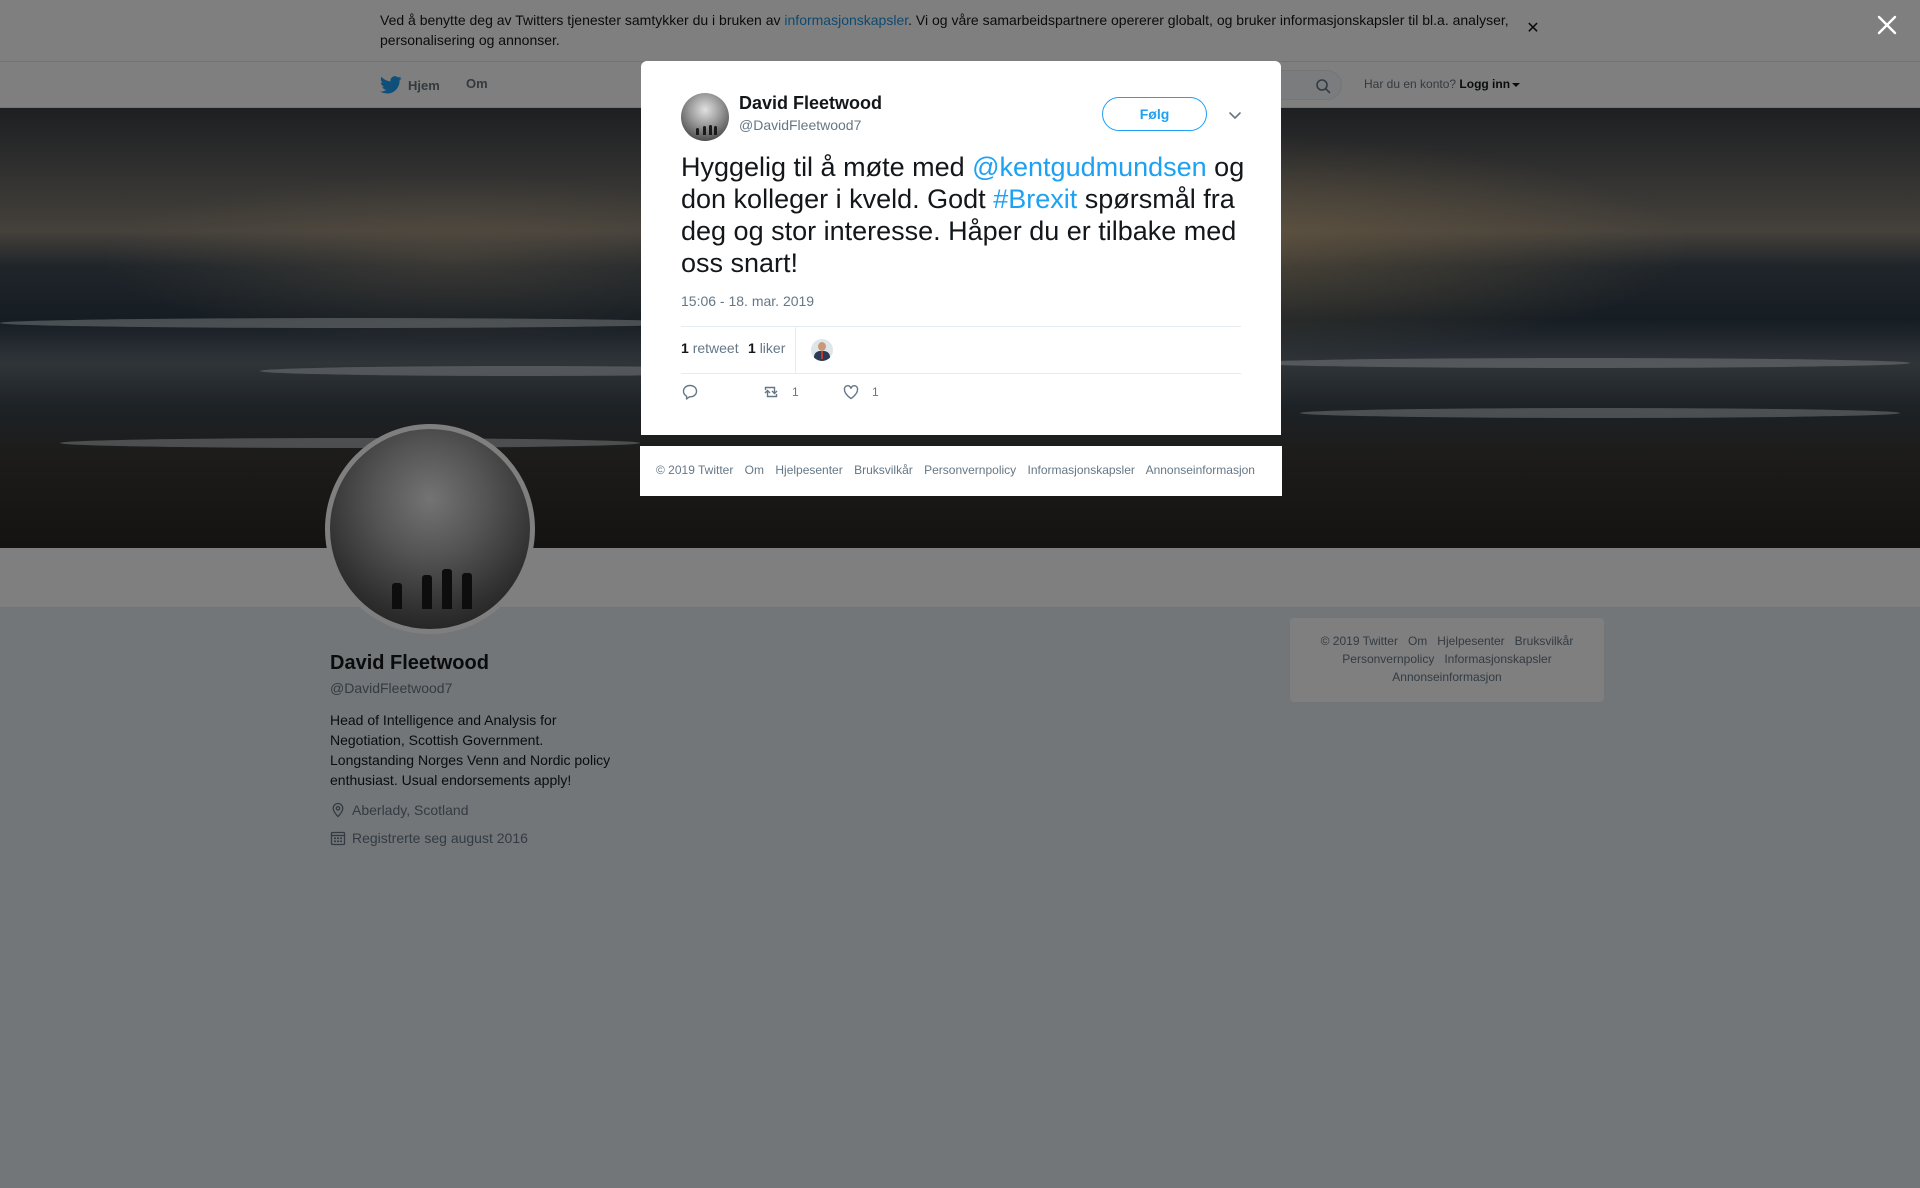 The width and height of the screenshot is (1920, 1188). I want to click on chevron-down-icon, so click(1235, 115).